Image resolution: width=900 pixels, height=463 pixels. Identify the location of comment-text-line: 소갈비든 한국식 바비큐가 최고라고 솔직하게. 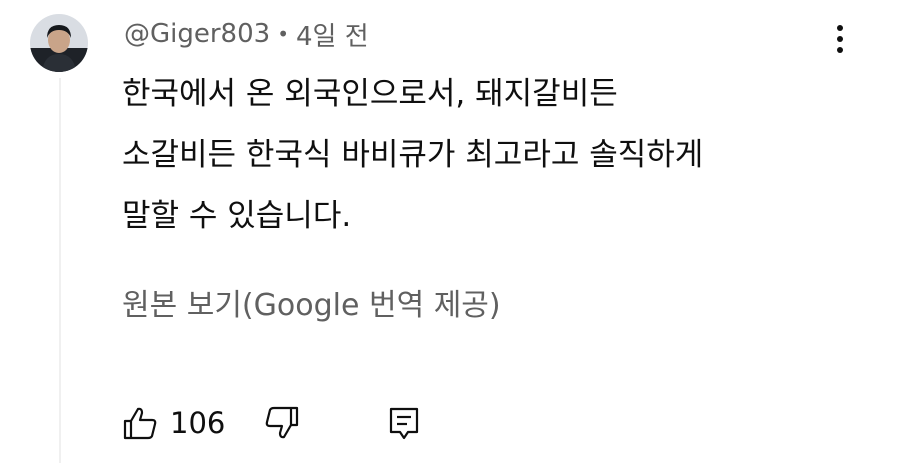
(413, 155).